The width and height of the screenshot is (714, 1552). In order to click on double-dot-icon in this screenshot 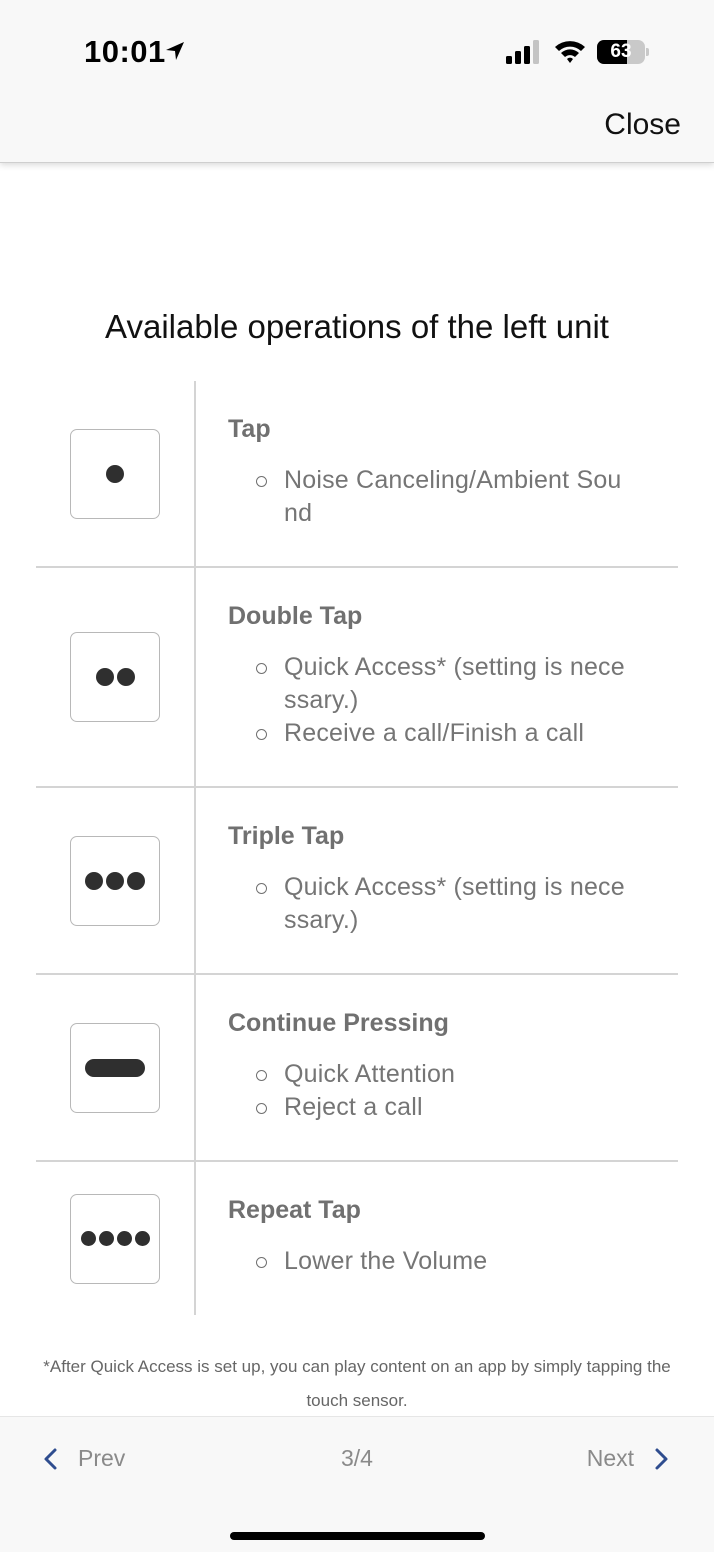, I will do `click(115, 677)`.